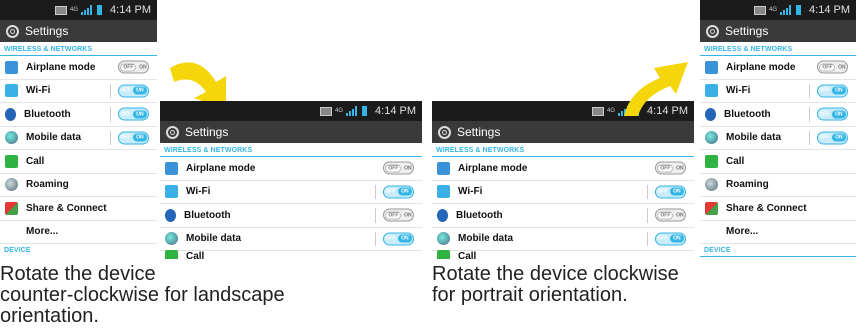  I want to click on status-bar: 4G 4:14 PM, so click(78, 10).